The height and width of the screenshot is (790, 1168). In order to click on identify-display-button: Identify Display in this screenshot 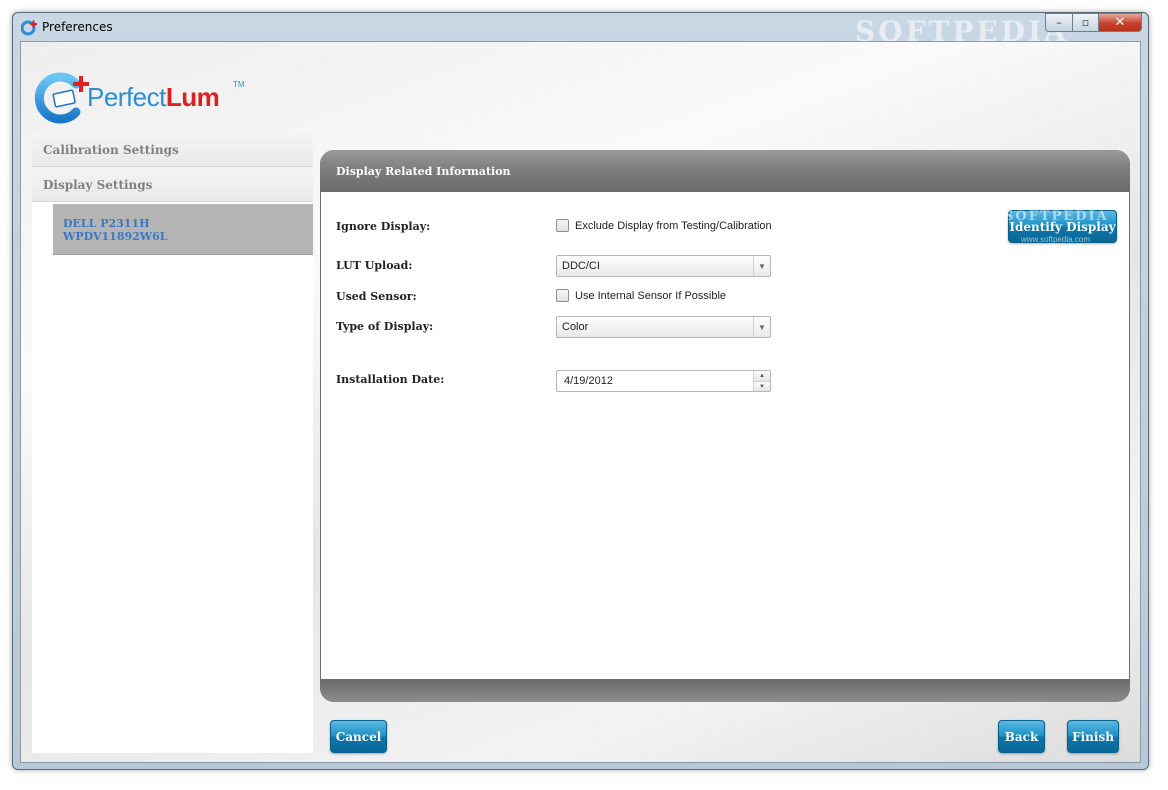, I will do `click(1062, 226)`.